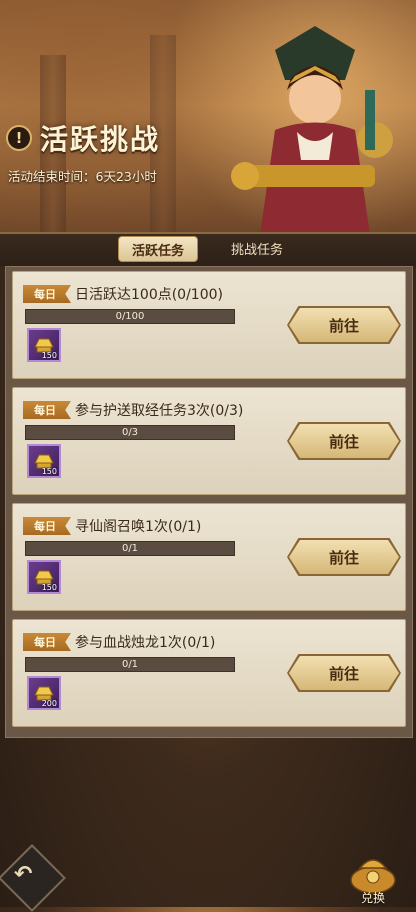  Describe the element at coordinates (209, 441) in the screenshot. I see `task-card: 每日 参与护送取经任务3次(0/3) 0/3 150 前往` at that location.